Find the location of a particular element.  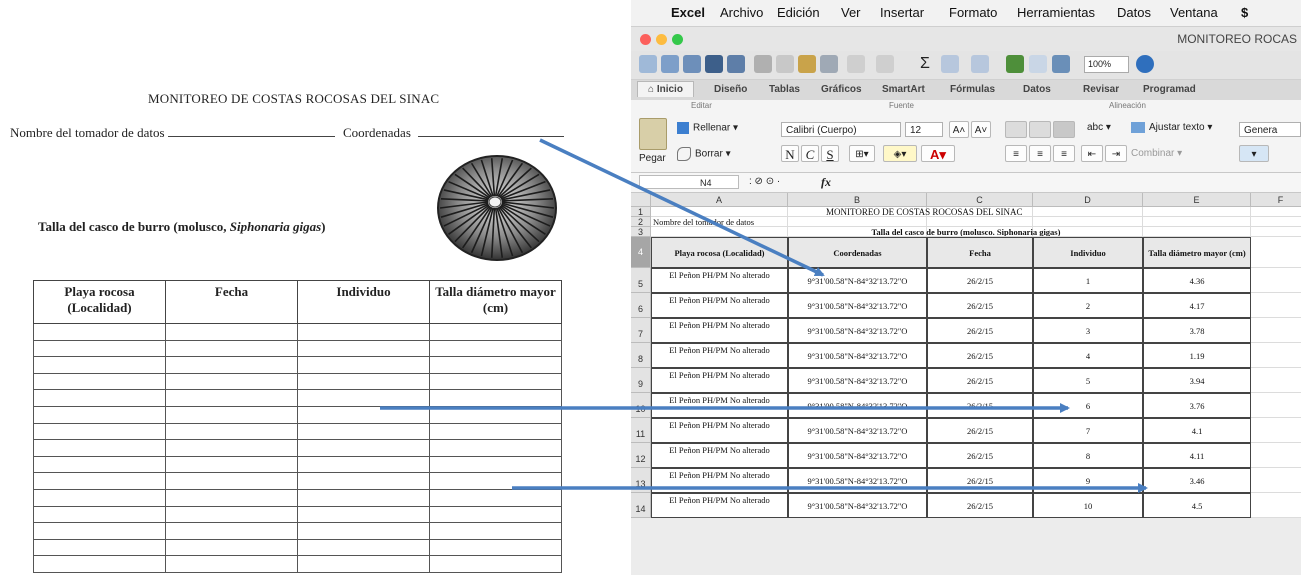

row-header-6: 6 is located at coordinates (641, 305).